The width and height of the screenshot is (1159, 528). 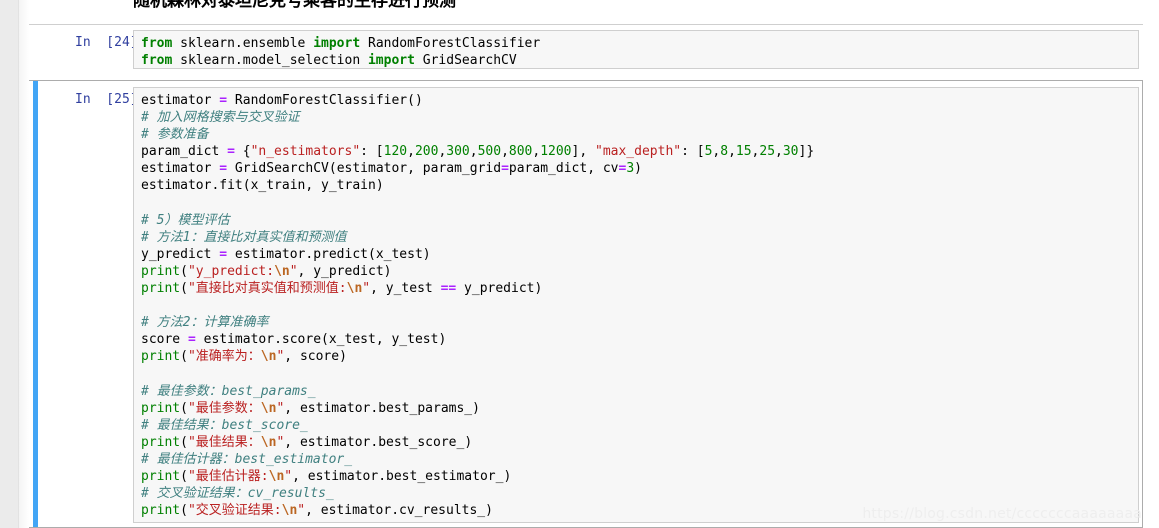 What do you see at coordinates (24, 264) in the screenshot?
I see `page-left-gutter-fade` at bounding box center [24, 264].